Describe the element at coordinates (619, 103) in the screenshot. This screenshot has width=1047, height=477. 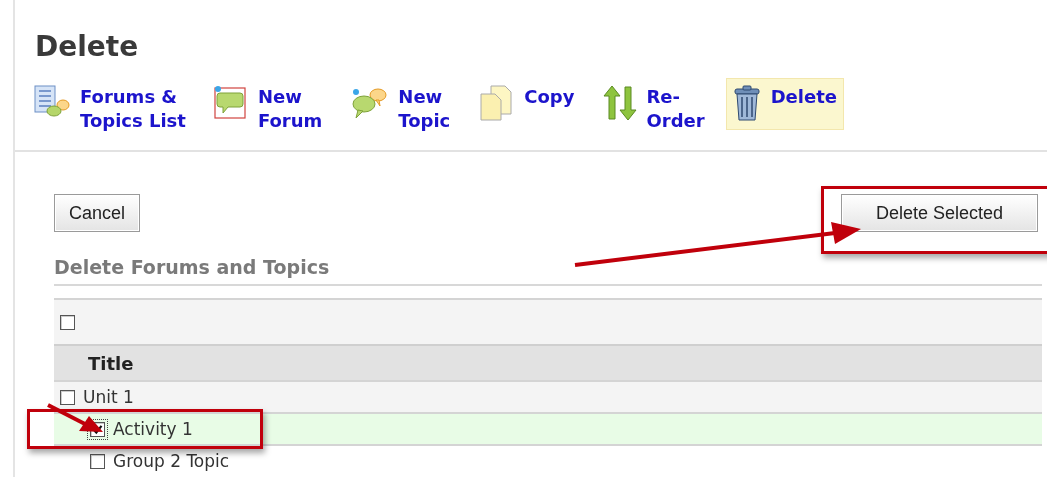
I see `up-down-arrows-icon` at that location.